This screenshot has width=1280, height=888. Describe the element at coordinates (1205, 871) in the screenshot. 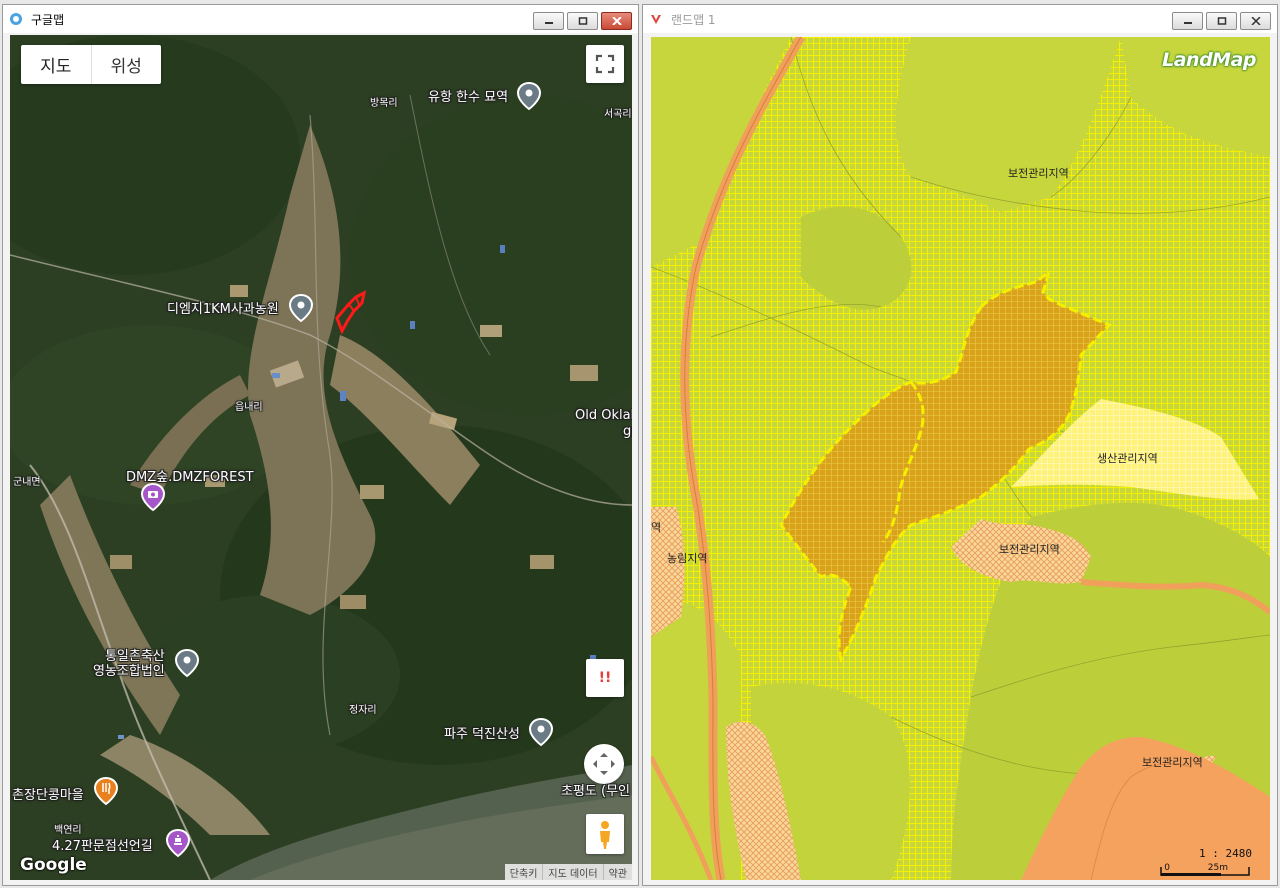

I see `scale-bar` at that location.